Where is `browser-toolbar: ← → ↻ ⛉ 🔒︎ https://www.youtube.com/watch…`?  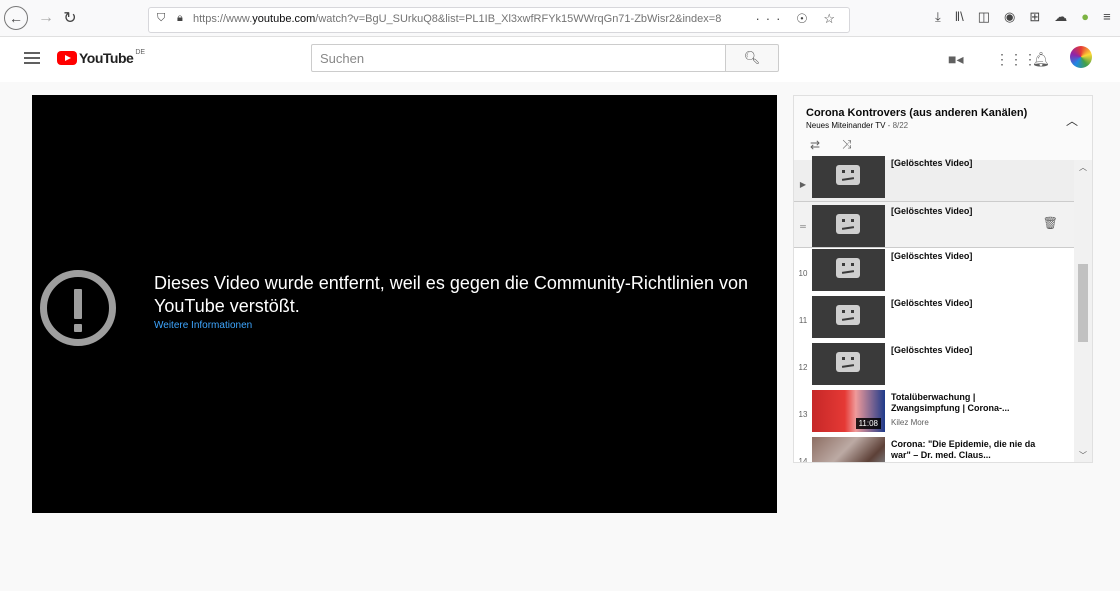 browser-toolbar: ← → ↻ ⛉ 🔒︎ https://www.youtube.com/watch… is located at coordinates (560, 18).